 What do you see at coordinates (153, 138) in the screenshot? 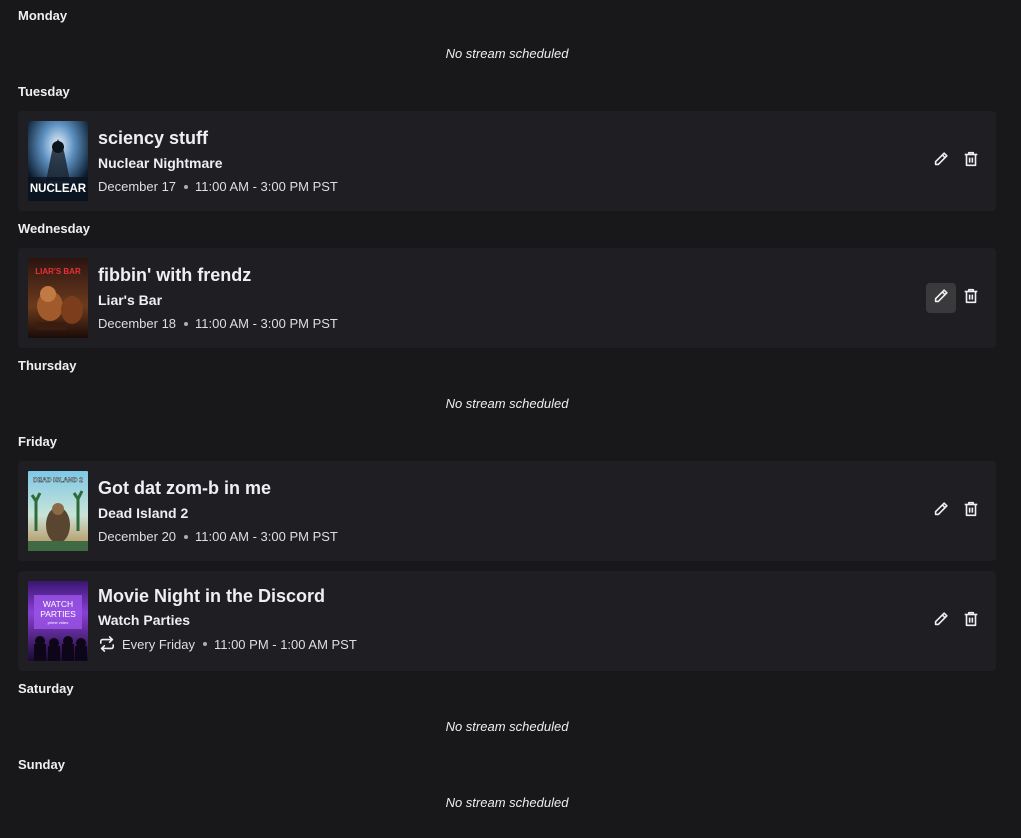
I see `segment-title: sciency stuff` at bounding box center [153, 138].